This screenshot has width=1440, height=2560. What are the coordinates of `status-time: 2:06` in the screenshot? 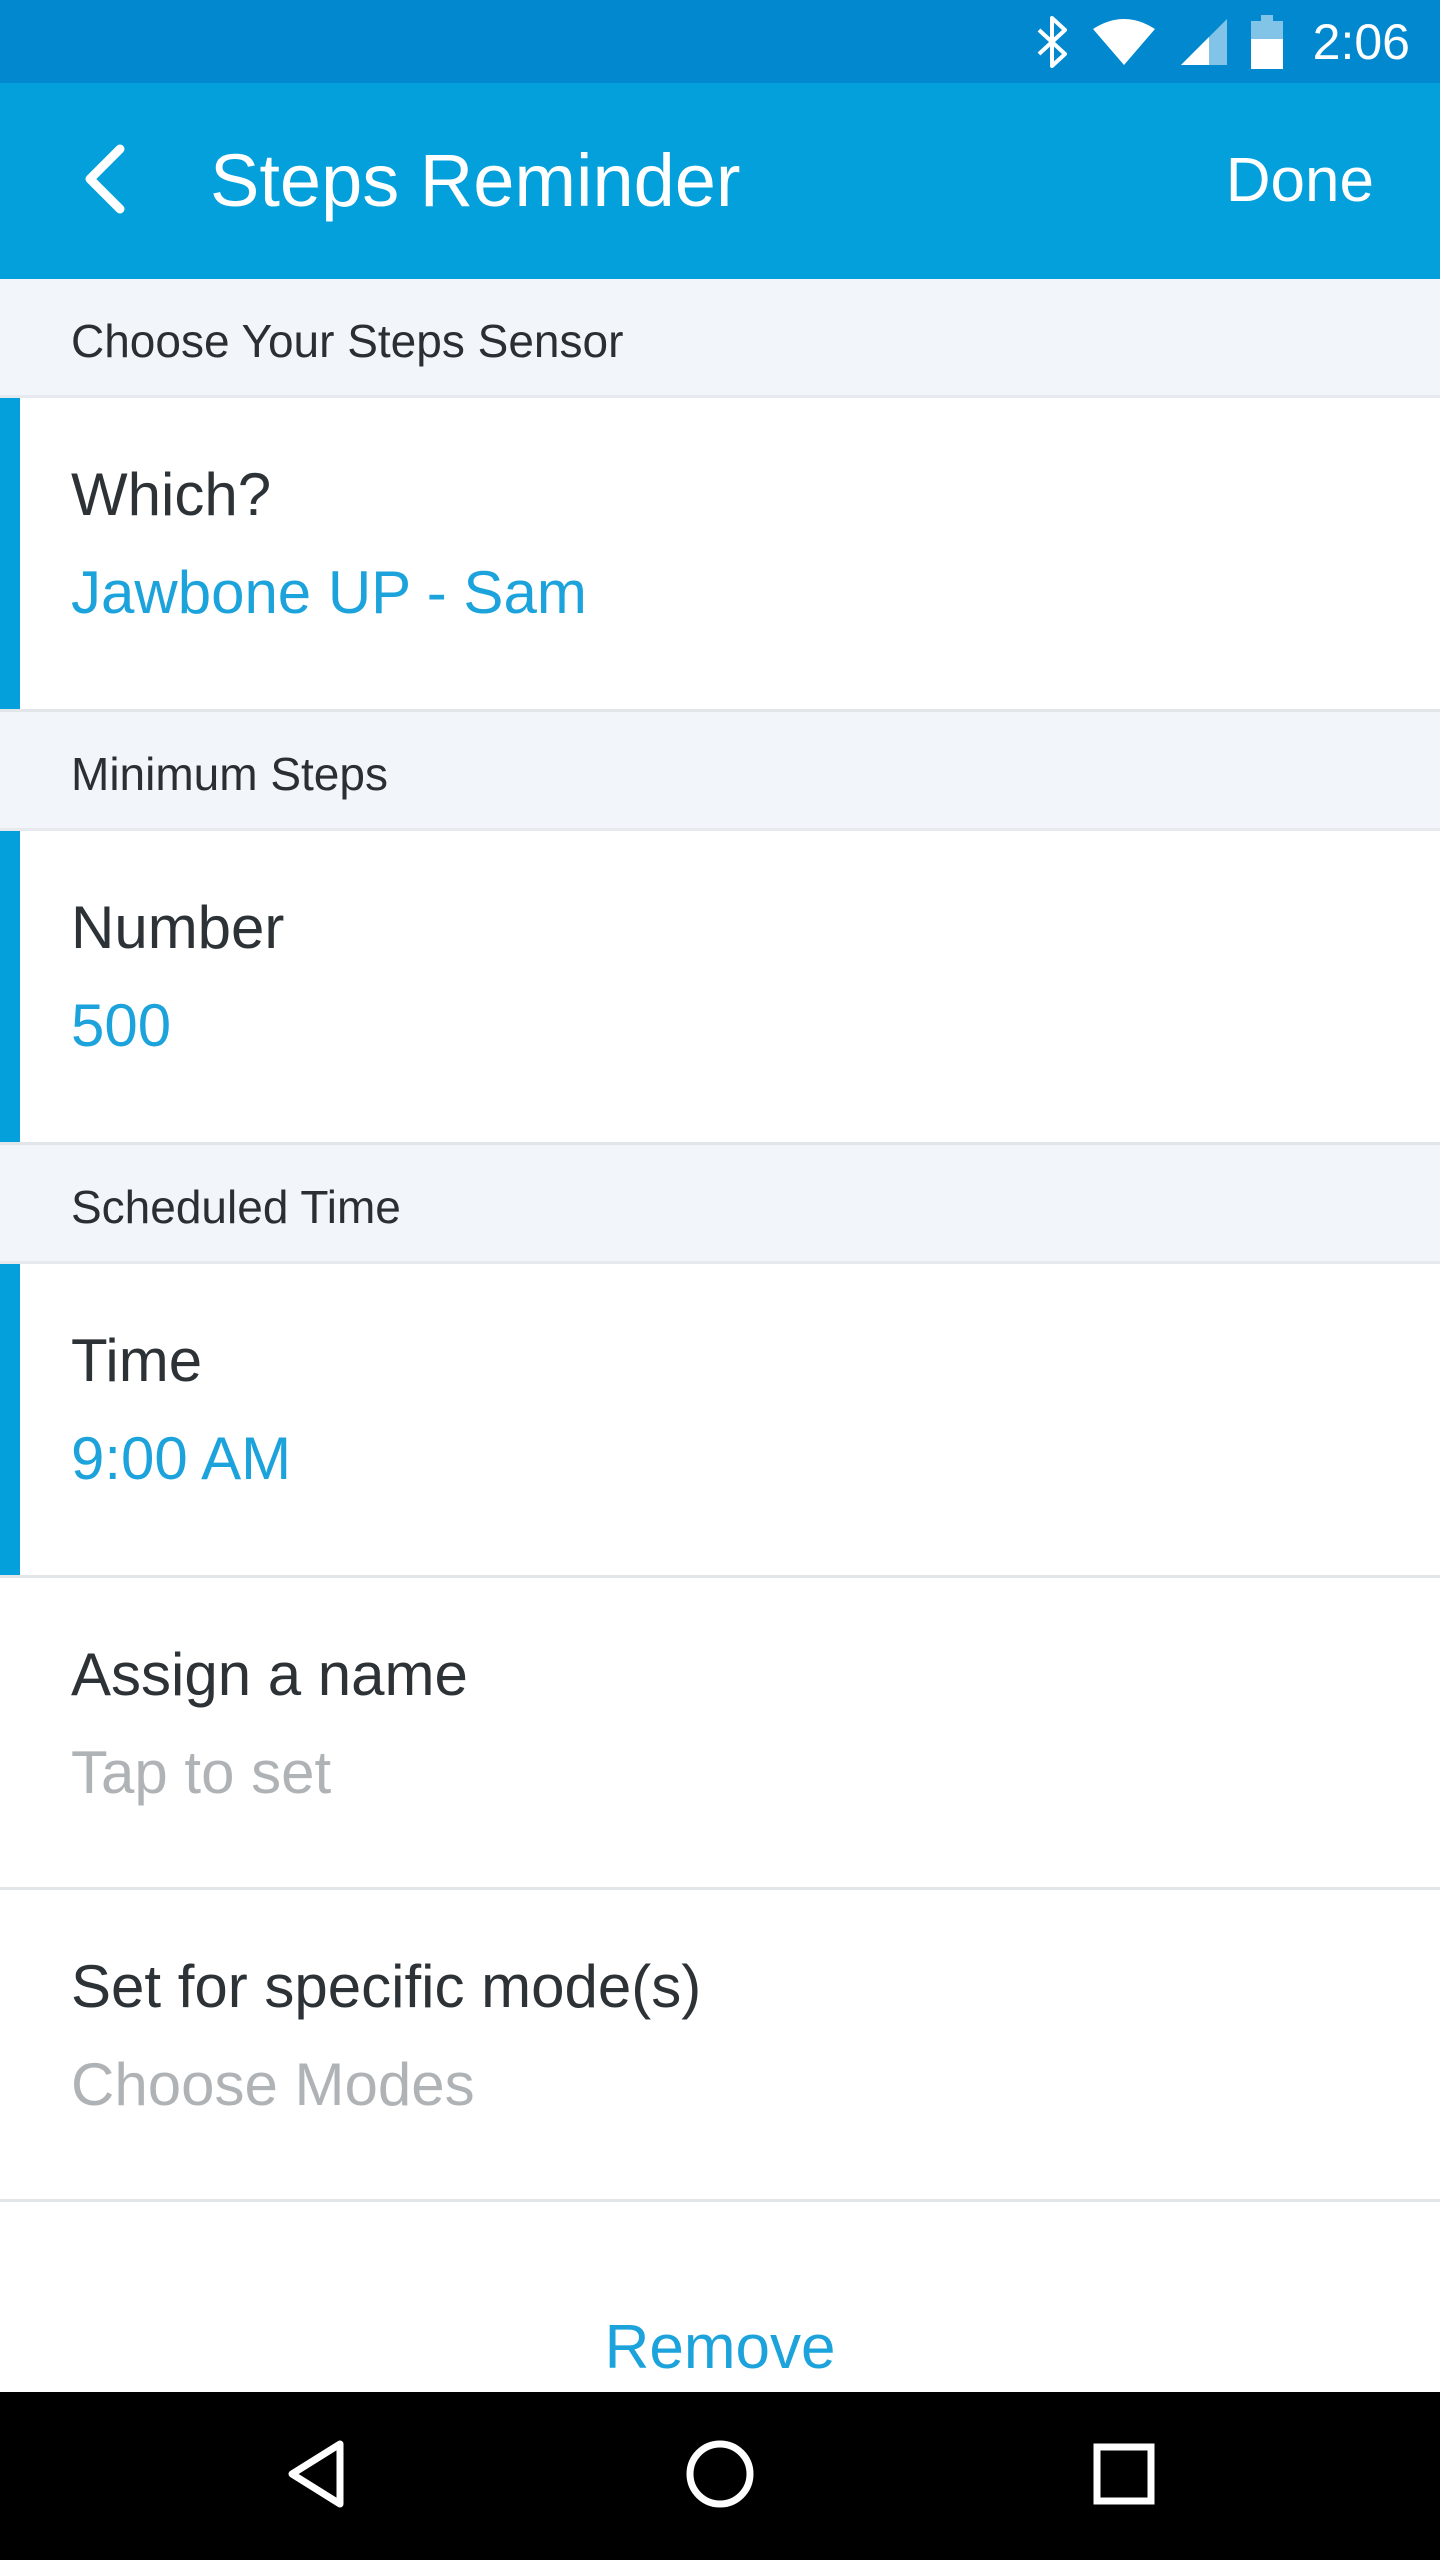 It's located at (1361, 41).